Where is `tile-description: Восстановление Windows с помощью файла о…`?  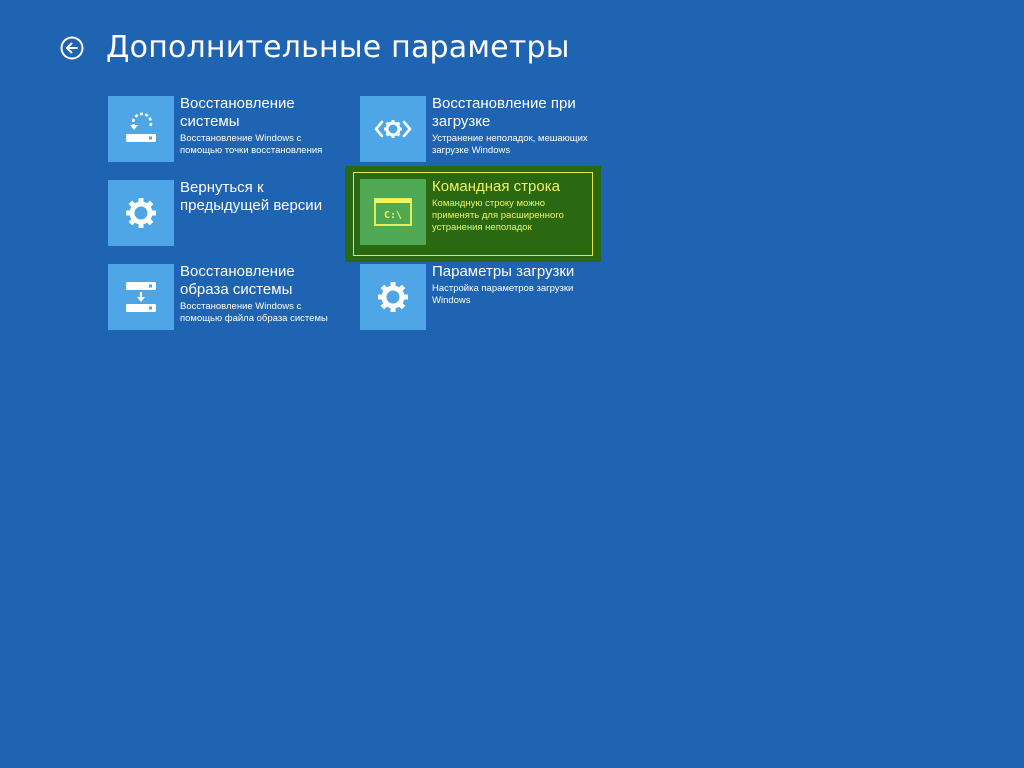 tile-description: Восстановление Windows с помощью файла о… is located at coordinates (254, 312).